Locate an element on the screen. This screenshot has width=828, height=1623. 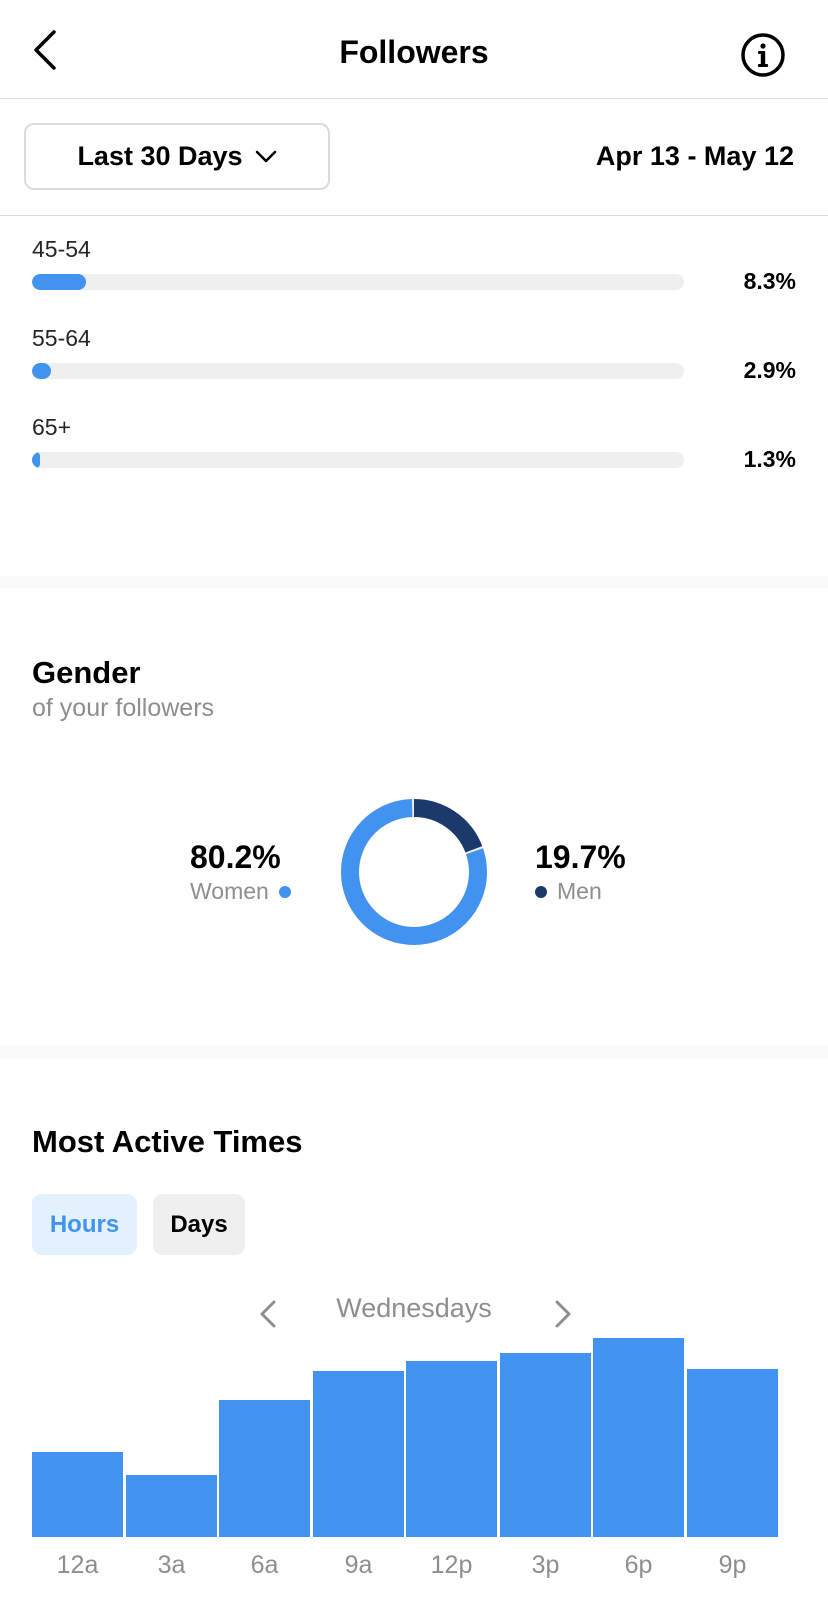
chart-tick-label: 12p is located at coordinates (451, 1565).